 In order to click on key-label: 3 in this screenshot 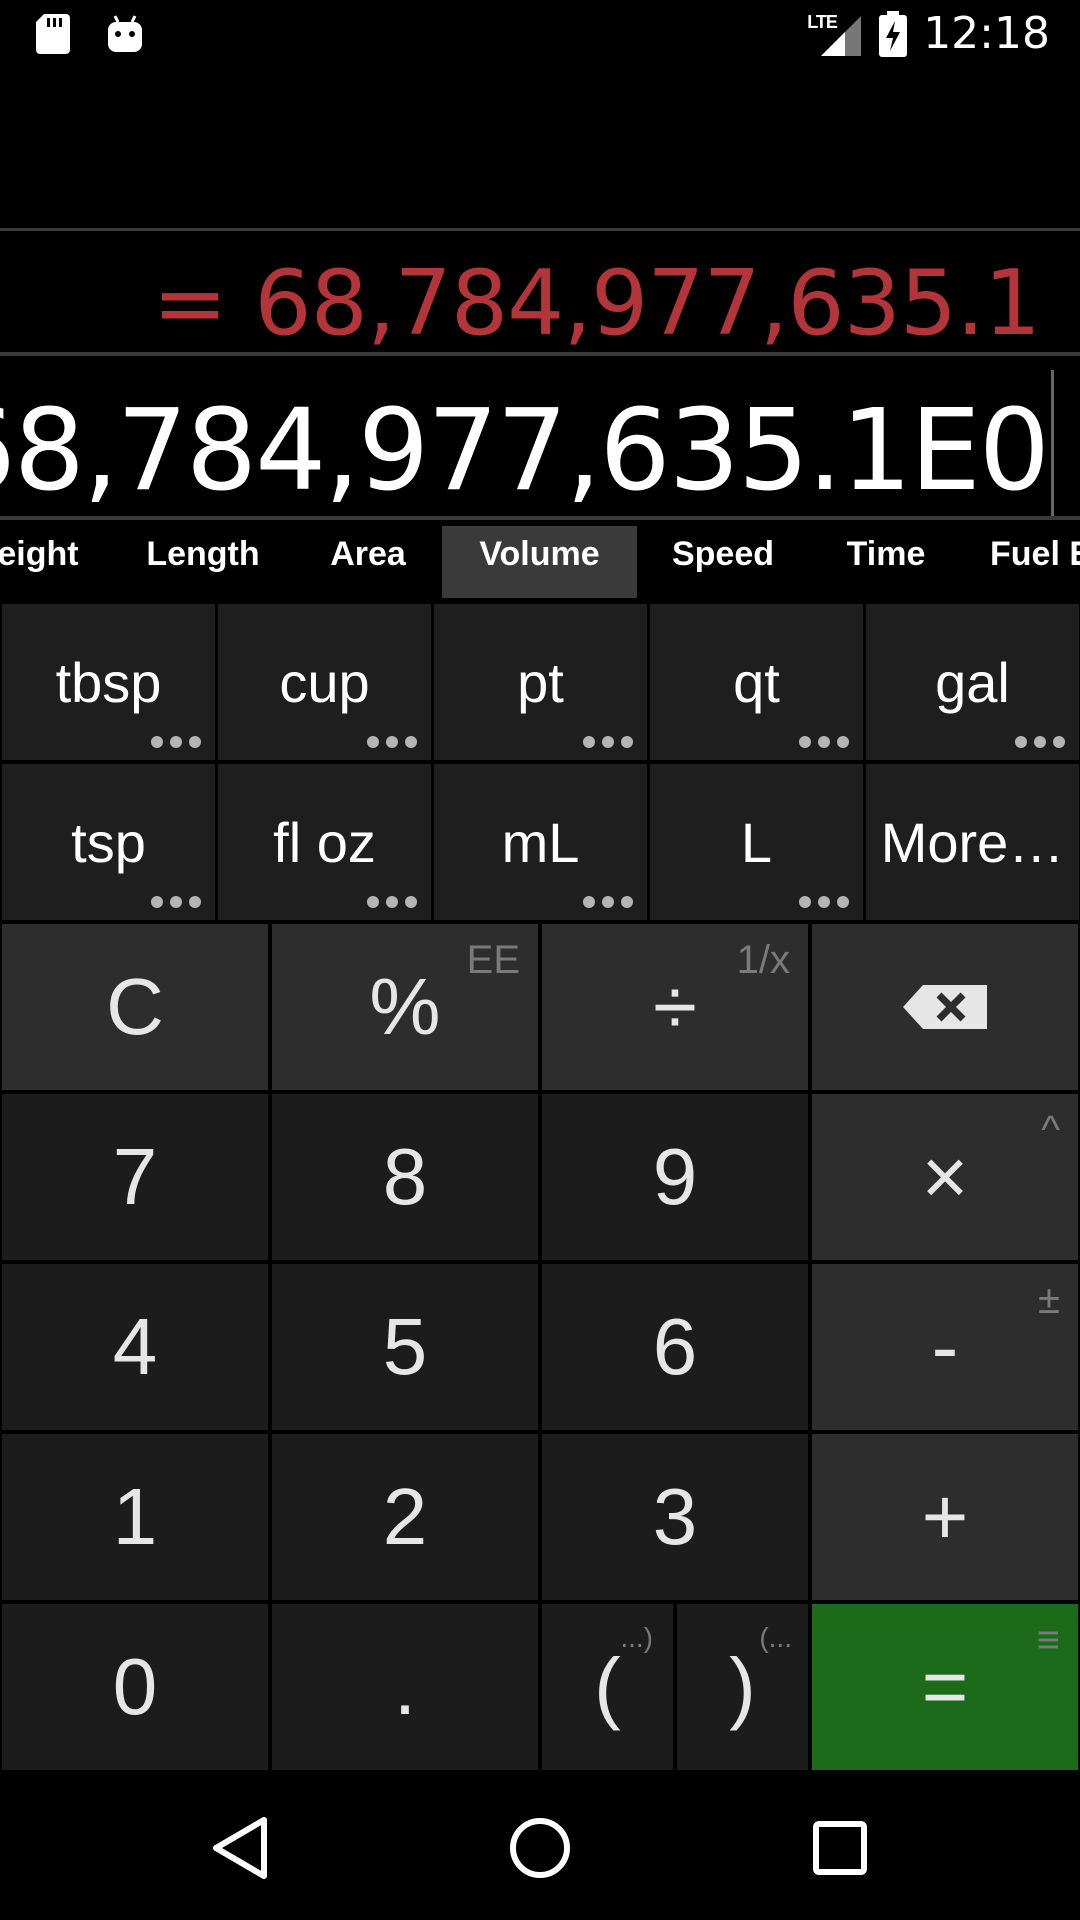, I will do `click(675, 1516)`.